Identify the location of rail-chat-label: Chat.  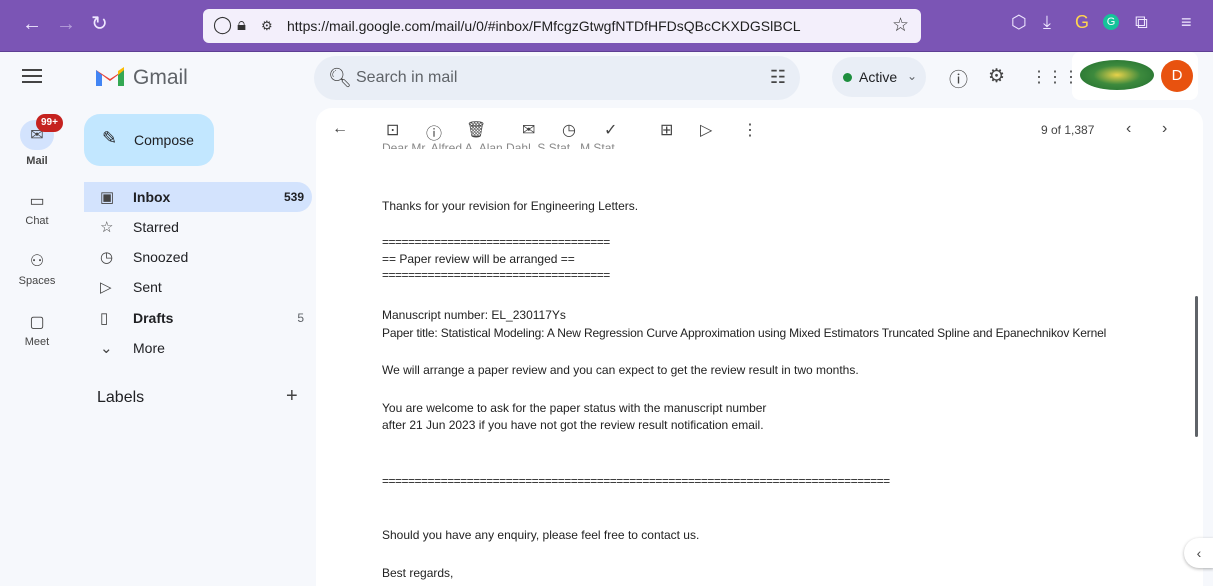
(37, 221).